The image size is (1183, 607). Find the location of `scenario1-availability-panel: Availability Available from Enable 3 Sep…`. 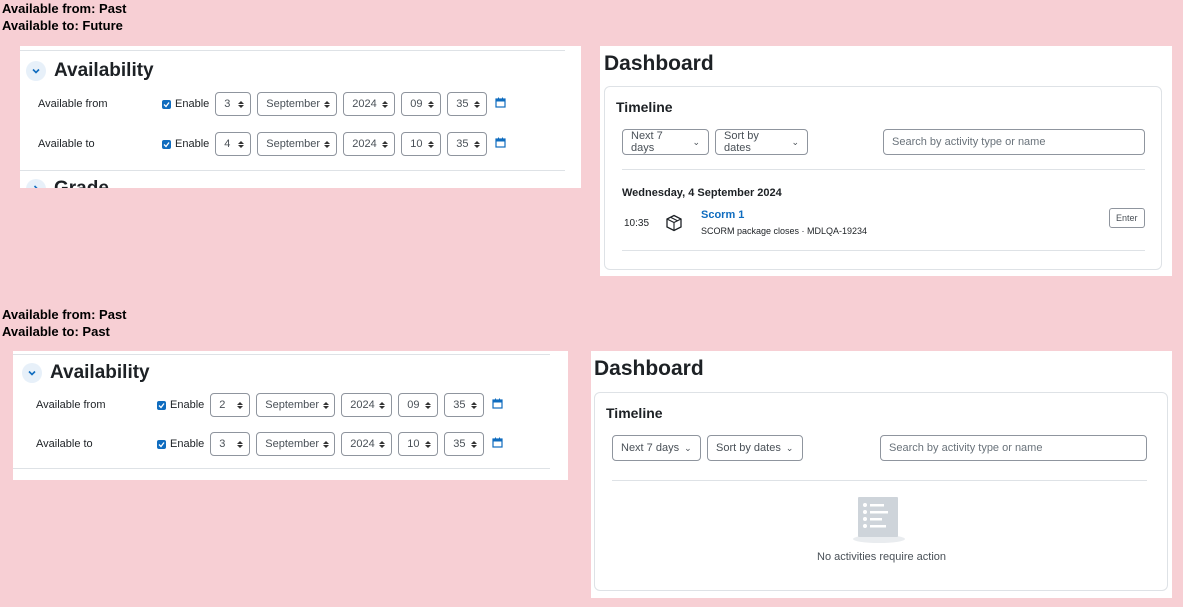

scenario1-availability-panel: Availability Available from Enable 3 Sep… is located at coordinates (300, 117).